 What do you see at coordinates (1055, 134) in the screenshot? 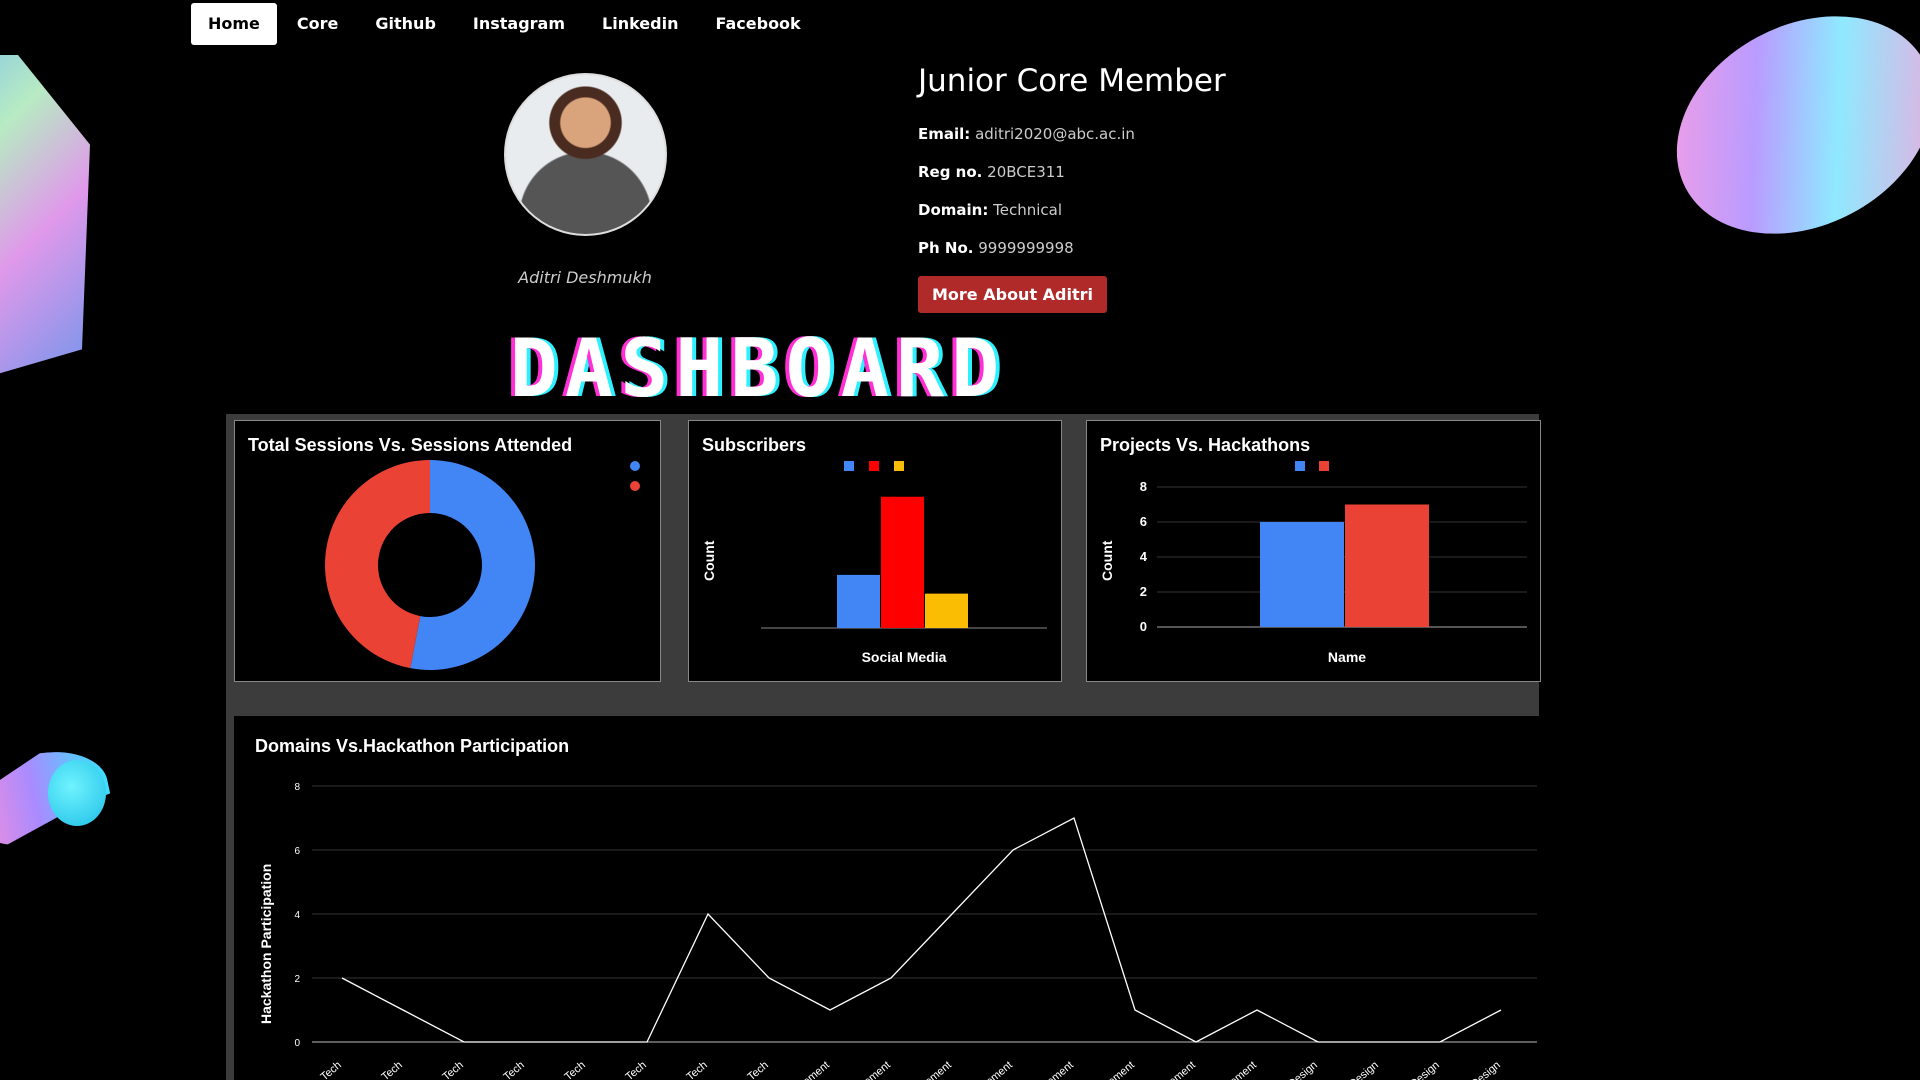
I see `email-value: aditri2020@abc.ac.in` at bounding box center [1055, 134].